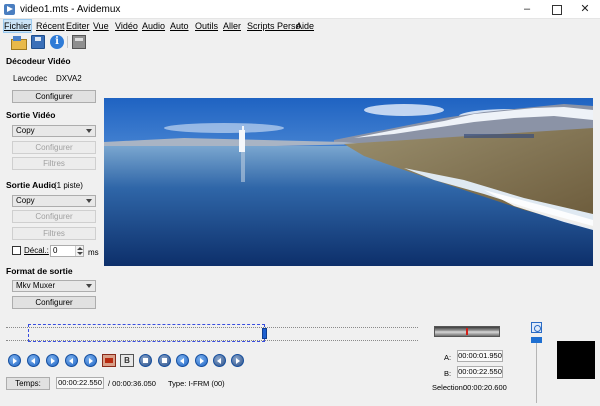 The width and height of the screenshot is (600, 406). What do you see at coordinates (196, 383) in the screenshot?
I see `frame-type: Type: I-FRM (00)` at bounding box center [196, 383].